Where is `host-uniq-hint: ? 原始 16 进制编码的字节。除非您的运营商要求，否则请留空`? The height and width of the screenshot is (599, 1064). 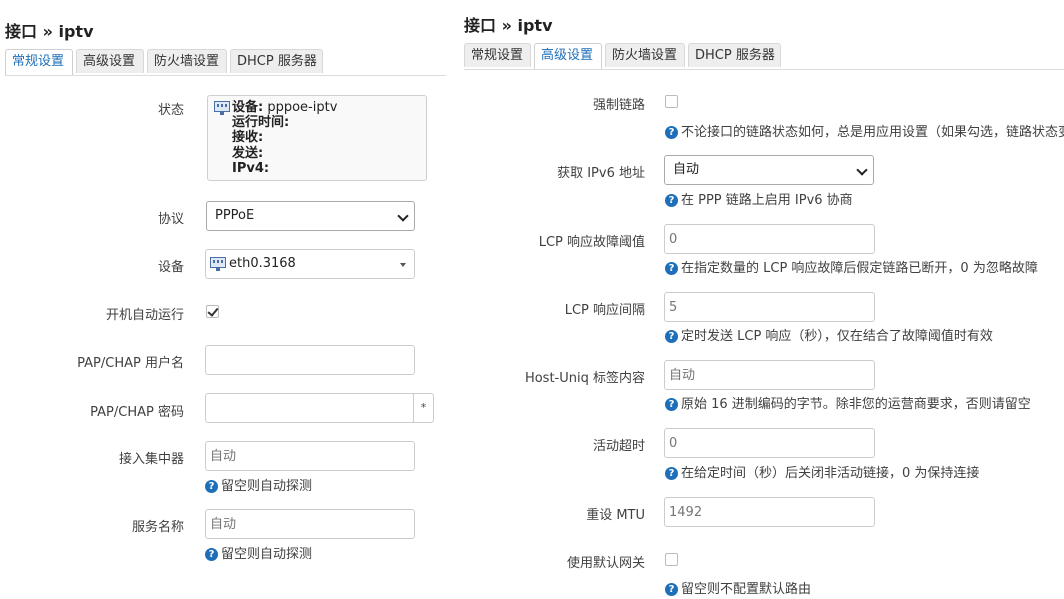
host-uniq-hint: ? 原始 16 进制编码的字节。除非您的运营商要求，否则请留空 is located at coordinates (848, 402).